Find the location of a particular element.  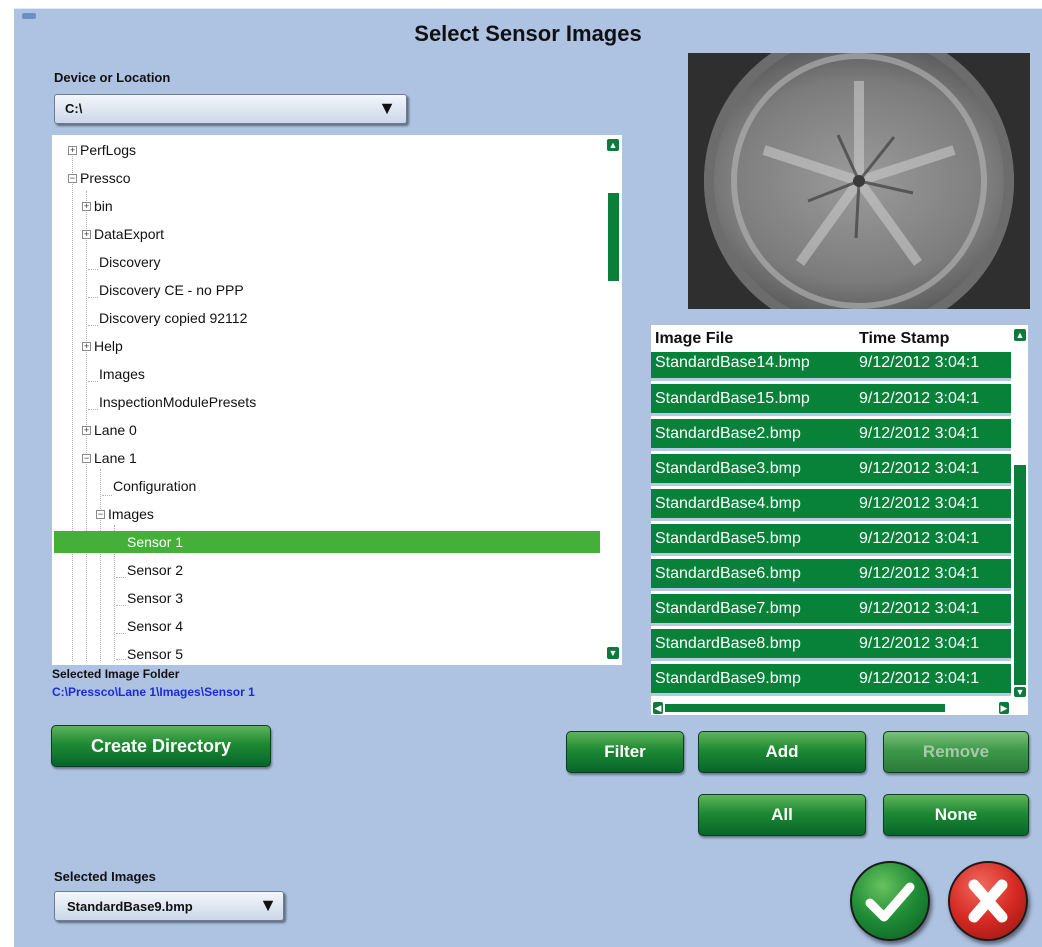

file-row: StandardBase14.bmp 9/12/2012 3:04:1 is located at coordinates (831, 366).